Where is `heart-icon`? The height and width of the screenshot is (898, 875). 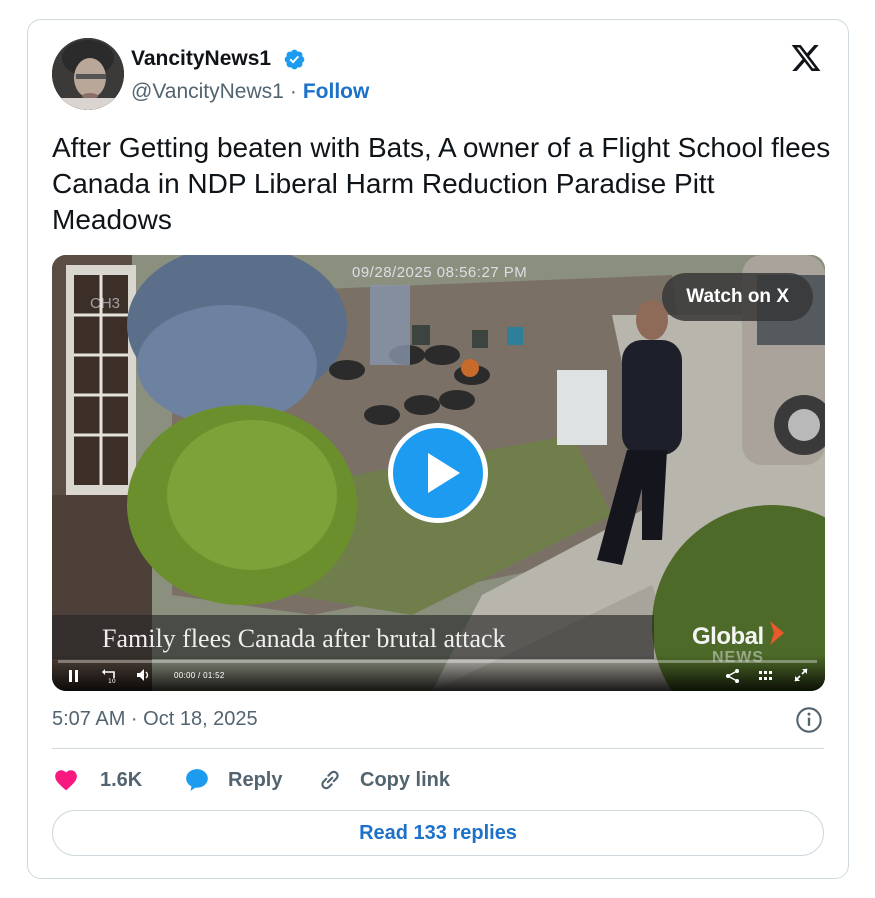 heart-icon is located at coordinates (66, 780).